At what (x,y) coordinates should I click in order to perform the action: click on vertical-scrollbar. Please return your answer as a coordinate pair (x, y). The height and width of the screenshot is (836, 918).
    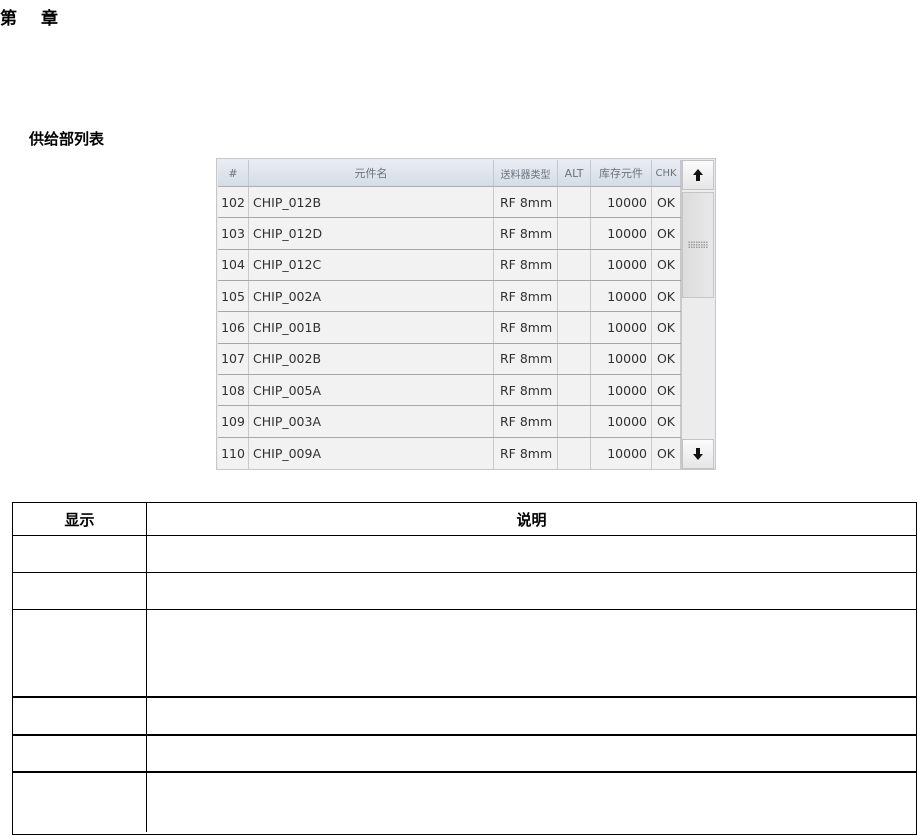
    Looking at the image, I should click on (697, 314).